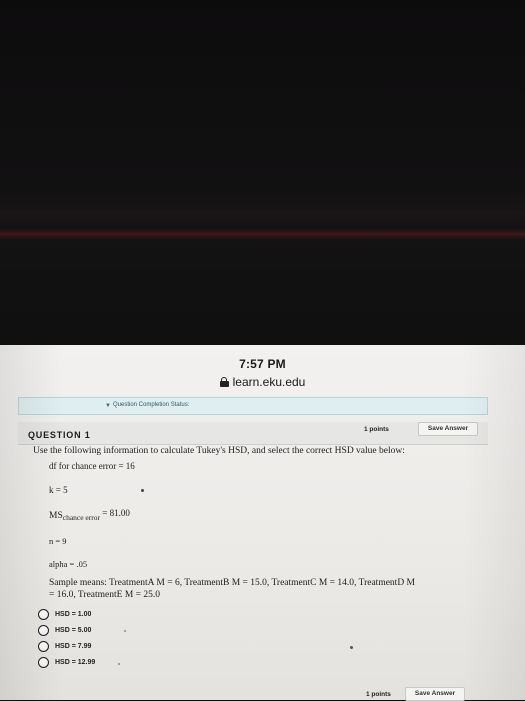  I want to click on k-line: k = 5, so click(58, 490).